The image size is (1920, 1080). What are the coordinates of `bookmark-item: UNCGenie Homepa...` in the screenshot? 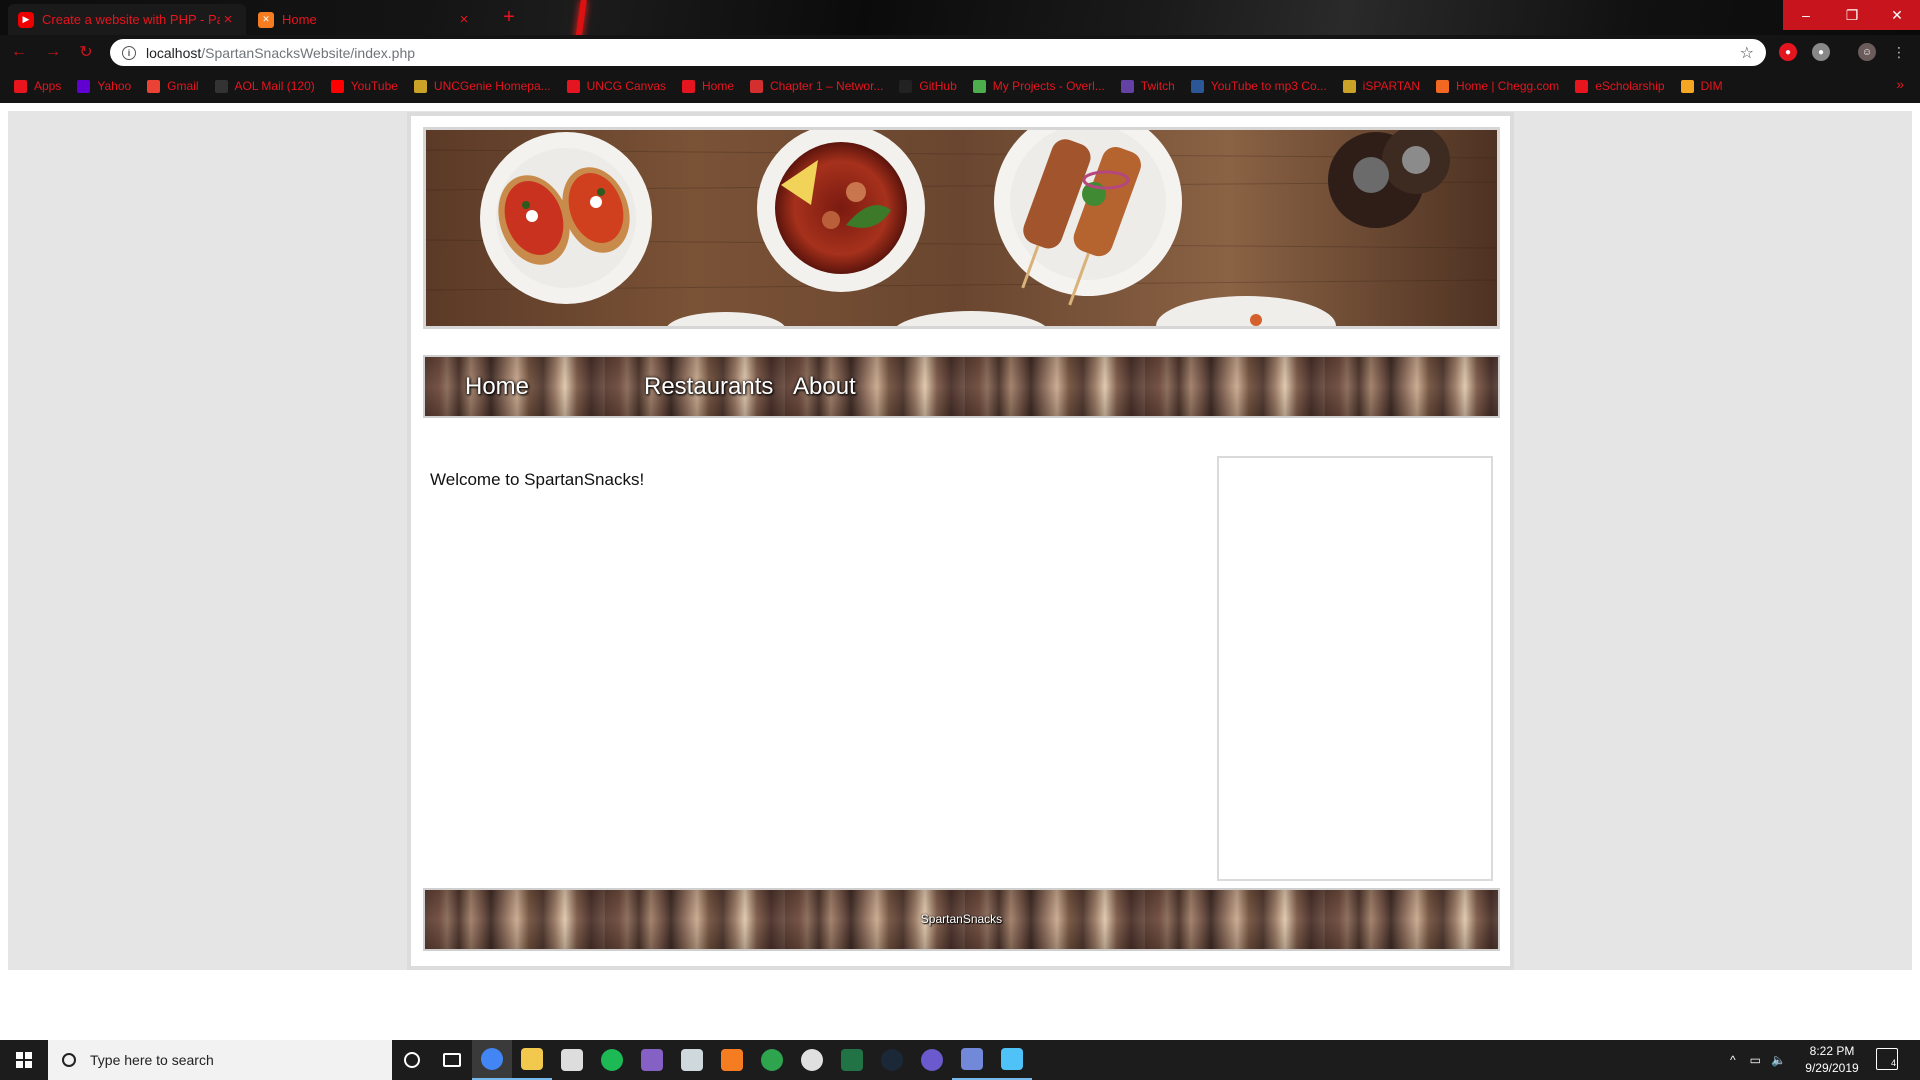 It's located at (482, 86).